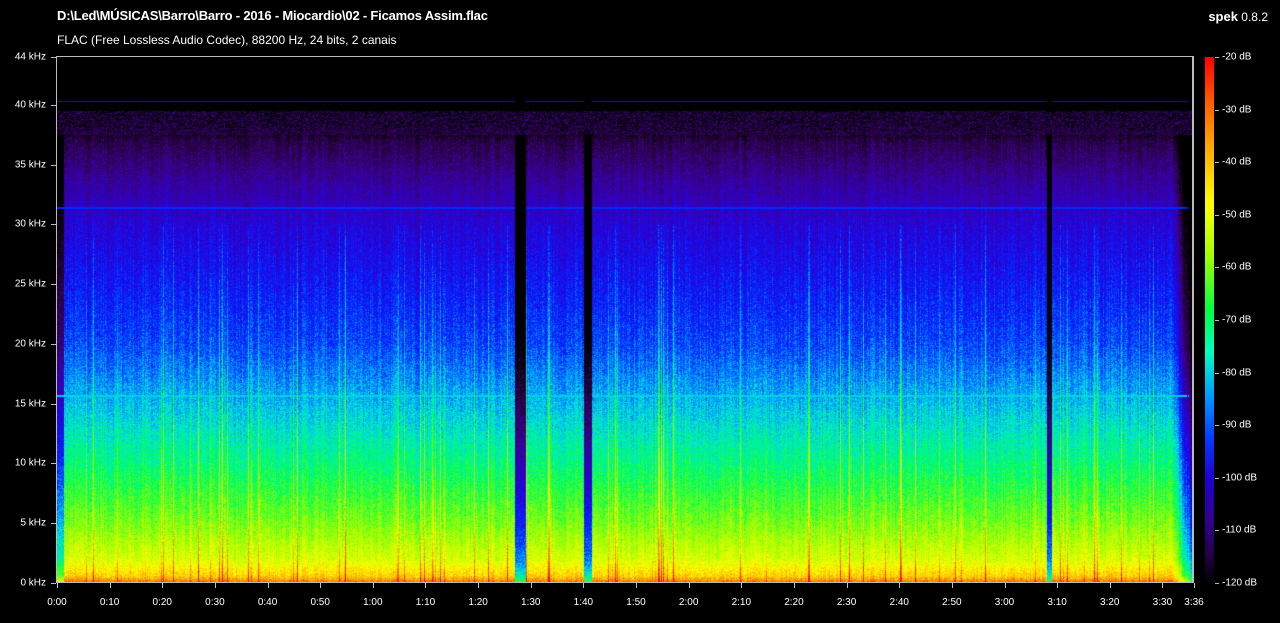  What do you see at coordinates (1237, 267) in the screenshot?
I see `colorbar-tick-label: -60 dB` at bounding box center [1237, 267].